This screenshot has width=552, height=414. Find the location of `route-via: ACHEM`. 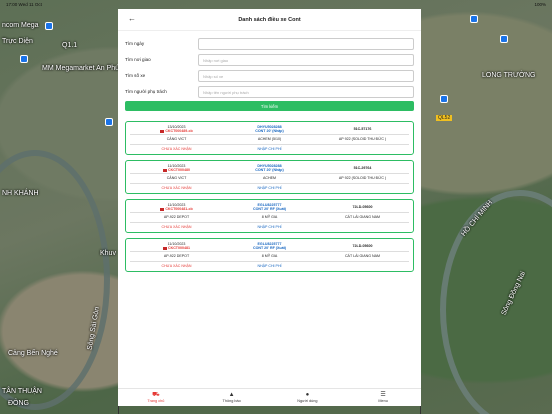

route-via: ACHEM is located at coordinates (269, 178).